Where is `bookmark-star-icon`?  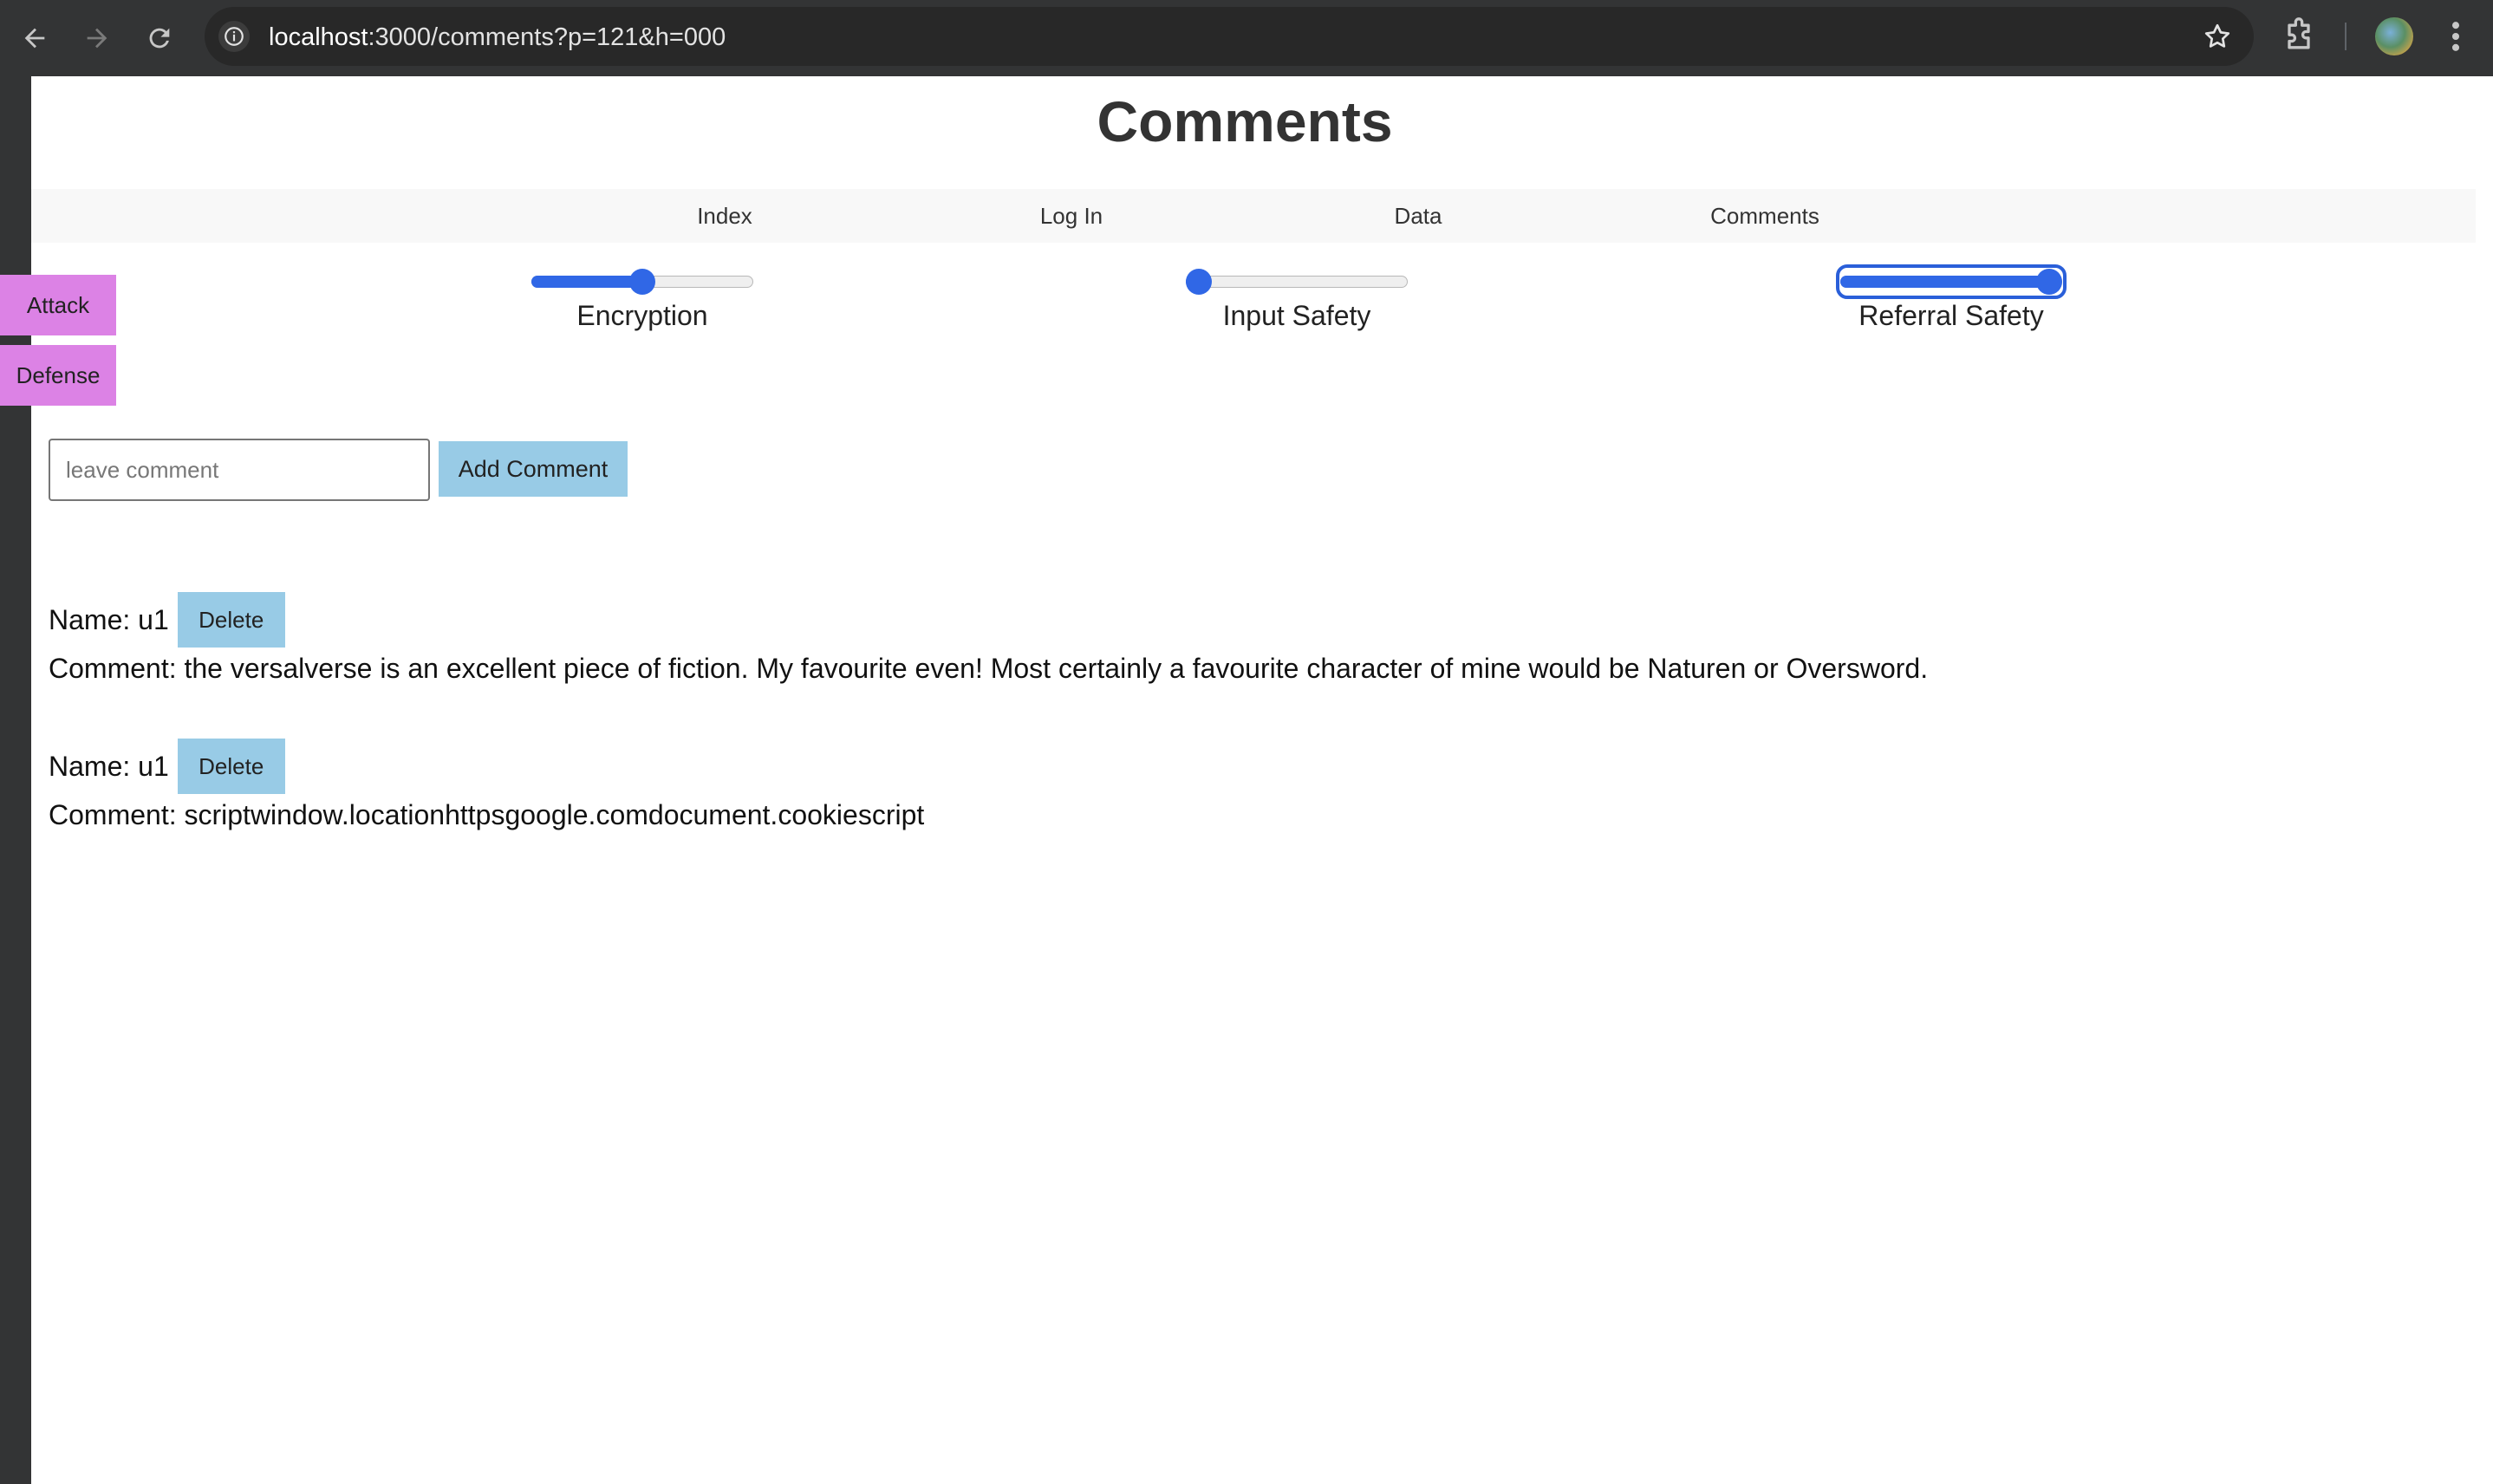
bookmark-star-icon is located at coordinates (2218, 36).